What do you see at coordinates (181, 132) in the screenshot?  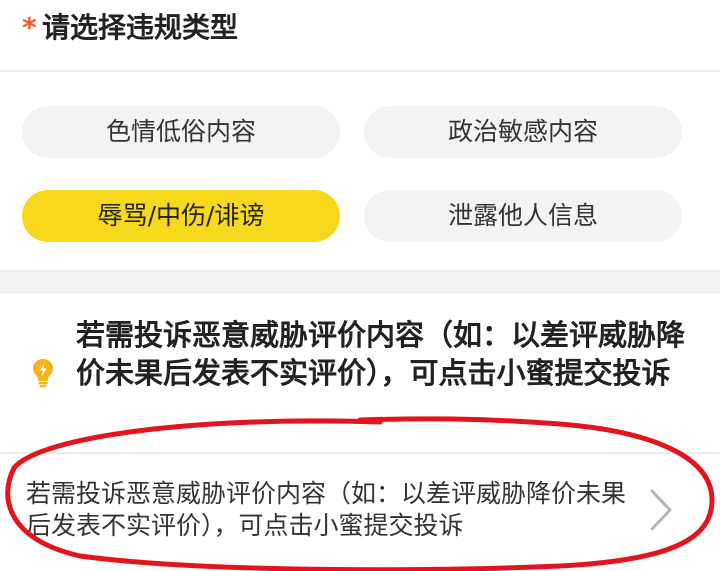 I see `option-chip-pornographic: 色情低俗内容` at bounding box center [181, 132].